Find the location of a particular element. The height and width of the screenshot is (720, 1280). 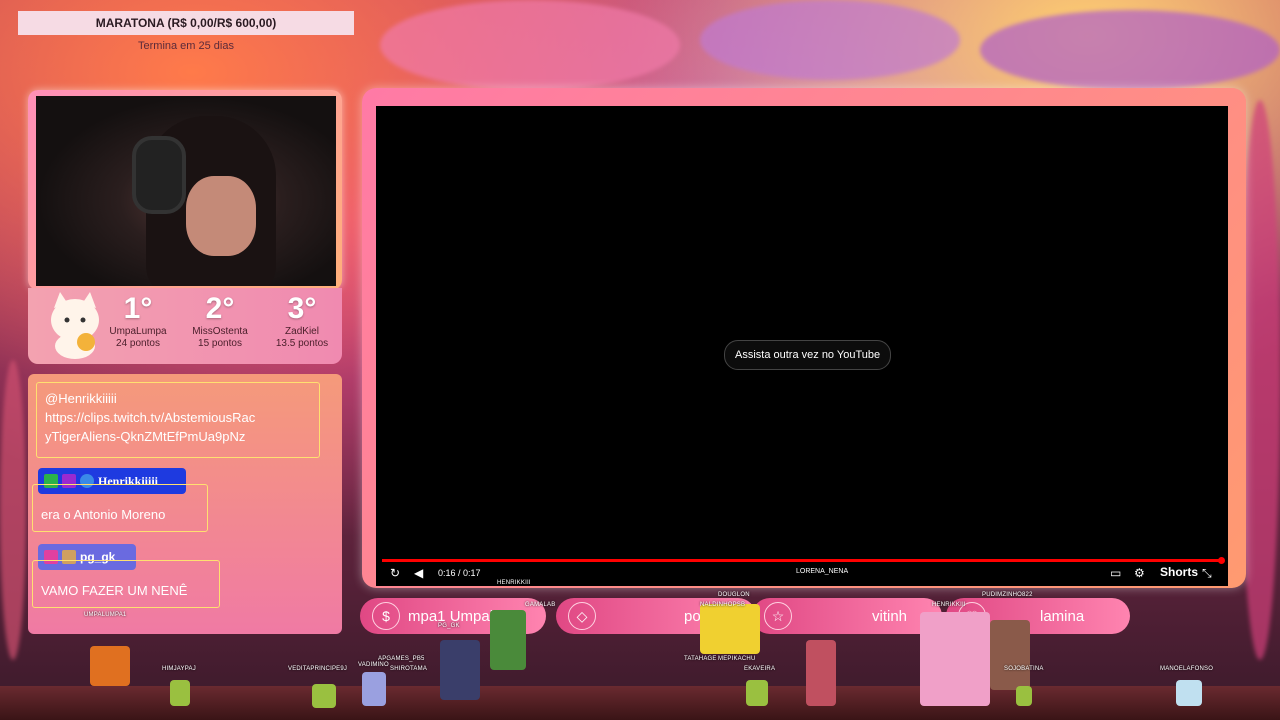

alert-pill-text: lamina is located at coordinates (1062, 616).